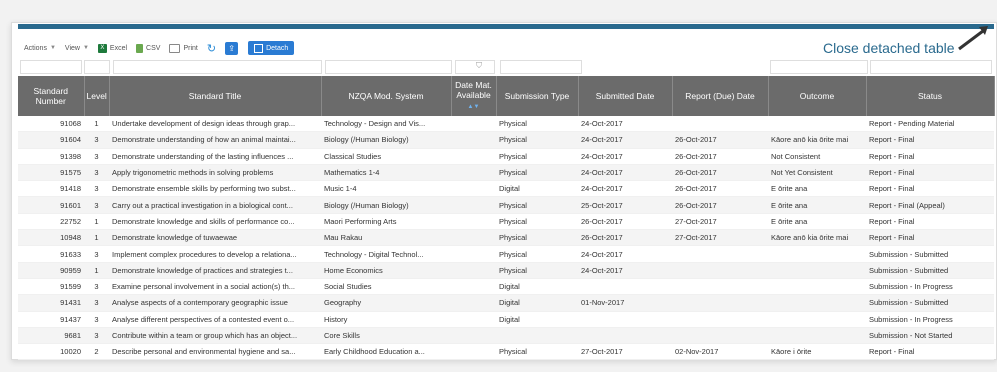 This screenshot has height=372, width=997. Describe the element at coordinates (51, 96) in the screenshot. I see `column-header: Standard Number` at that location.